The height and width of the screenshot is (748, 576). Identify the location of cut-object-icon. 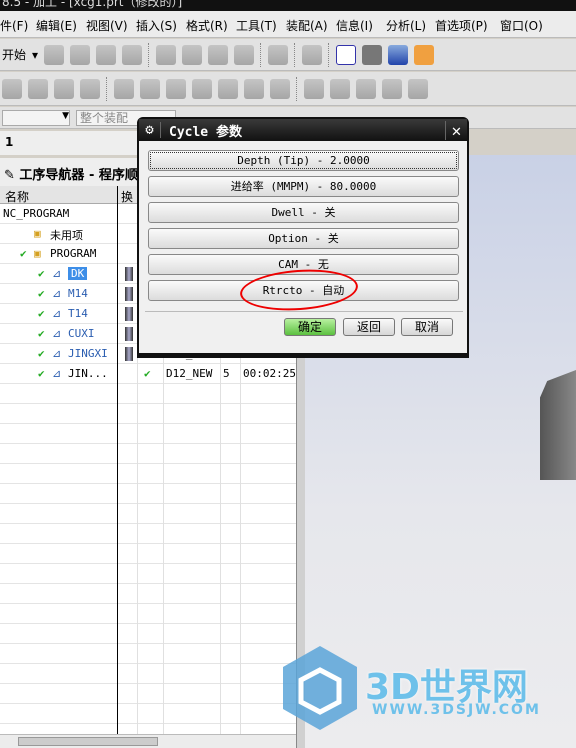
(150, 88).